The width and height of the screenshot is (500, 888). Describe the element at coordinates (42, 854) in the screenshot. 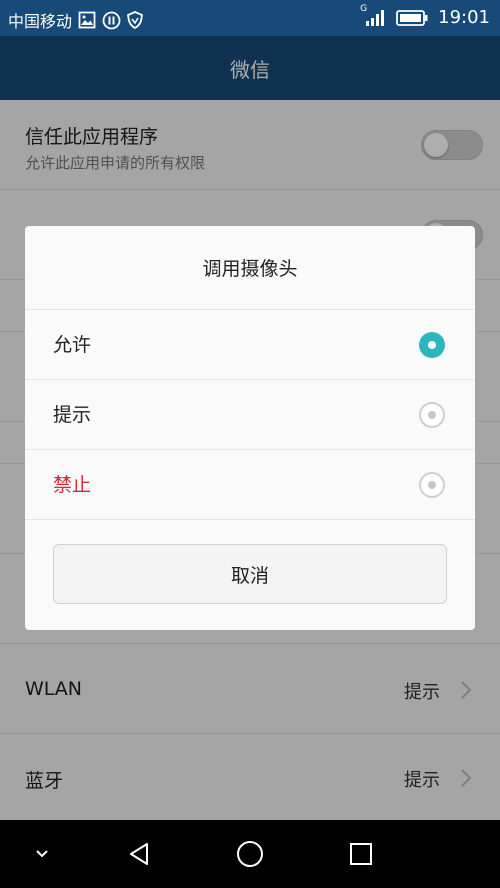

I see `chevron-down-icon` at that location.